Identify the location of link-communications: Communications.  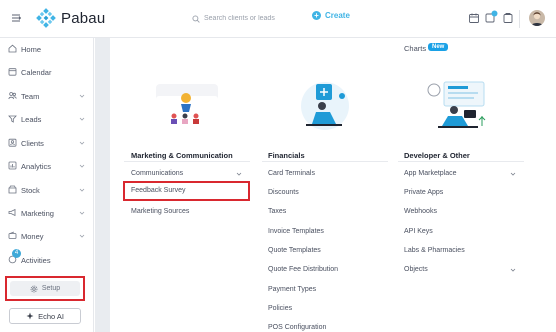
(157, 173).